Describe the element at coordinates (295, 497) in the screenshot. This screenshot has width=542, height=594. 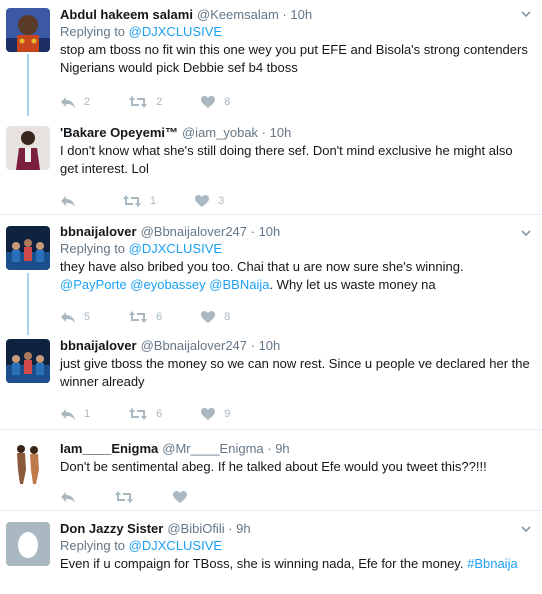
I see `tweet-actions` at that location.